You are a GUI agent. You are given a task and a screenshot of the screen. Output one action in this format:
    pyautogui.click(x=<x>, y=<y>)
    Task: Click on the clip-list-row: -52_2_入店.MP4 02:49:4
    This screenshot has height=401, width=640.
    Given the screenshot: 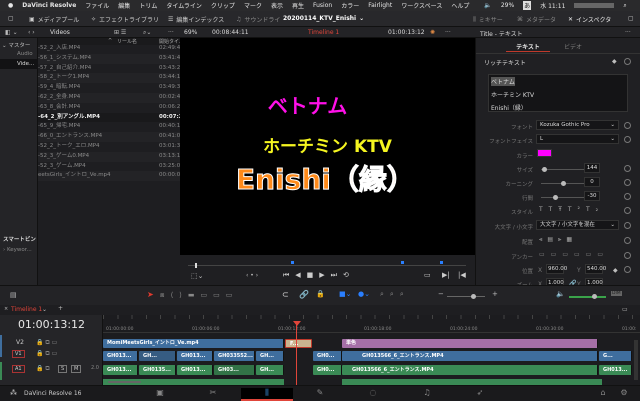 What is the action you would take?
    pyautogui.click(x=109, y=49)
    